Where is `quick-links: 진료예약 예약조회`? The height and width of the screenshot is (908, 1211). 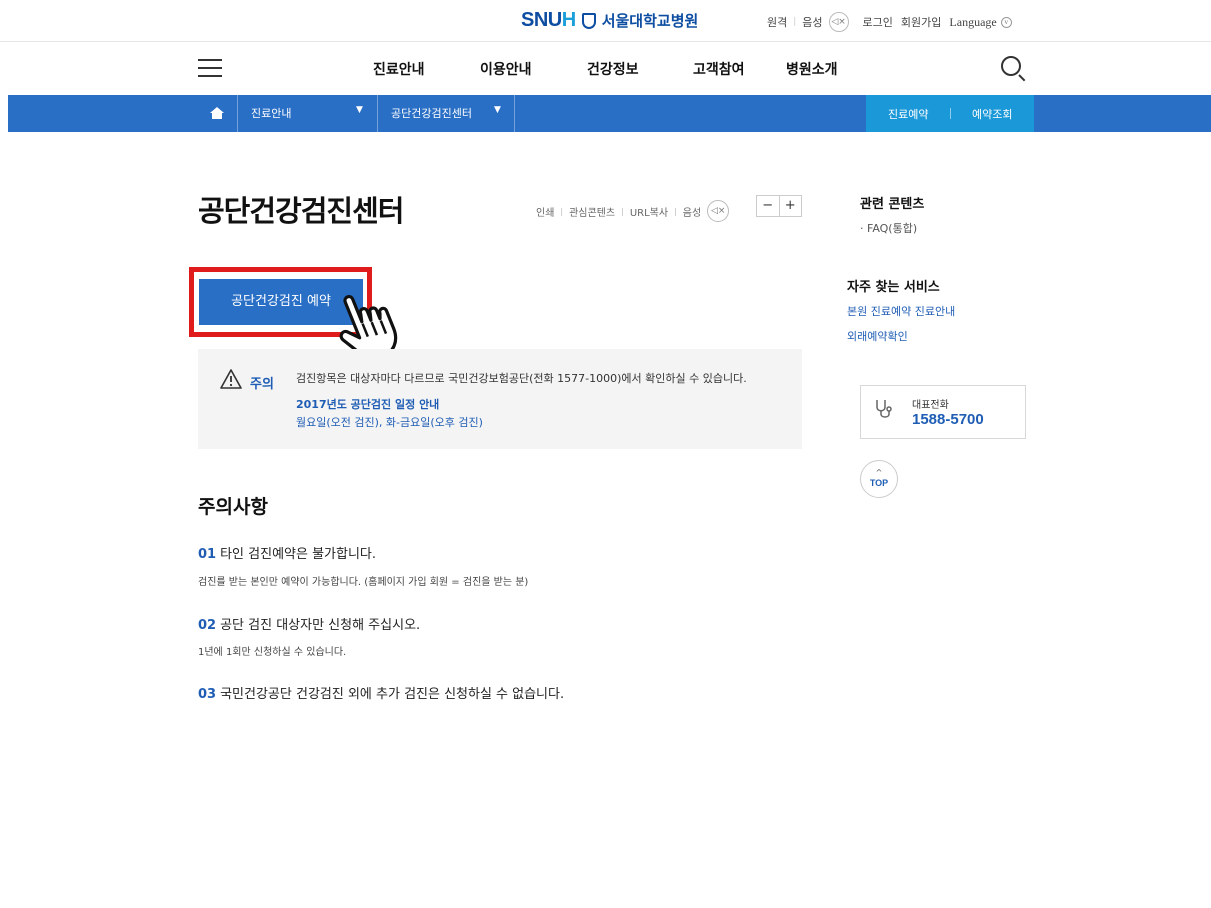 quick-links: 진료예약 예약조회 is located at coordinates (950, 113).